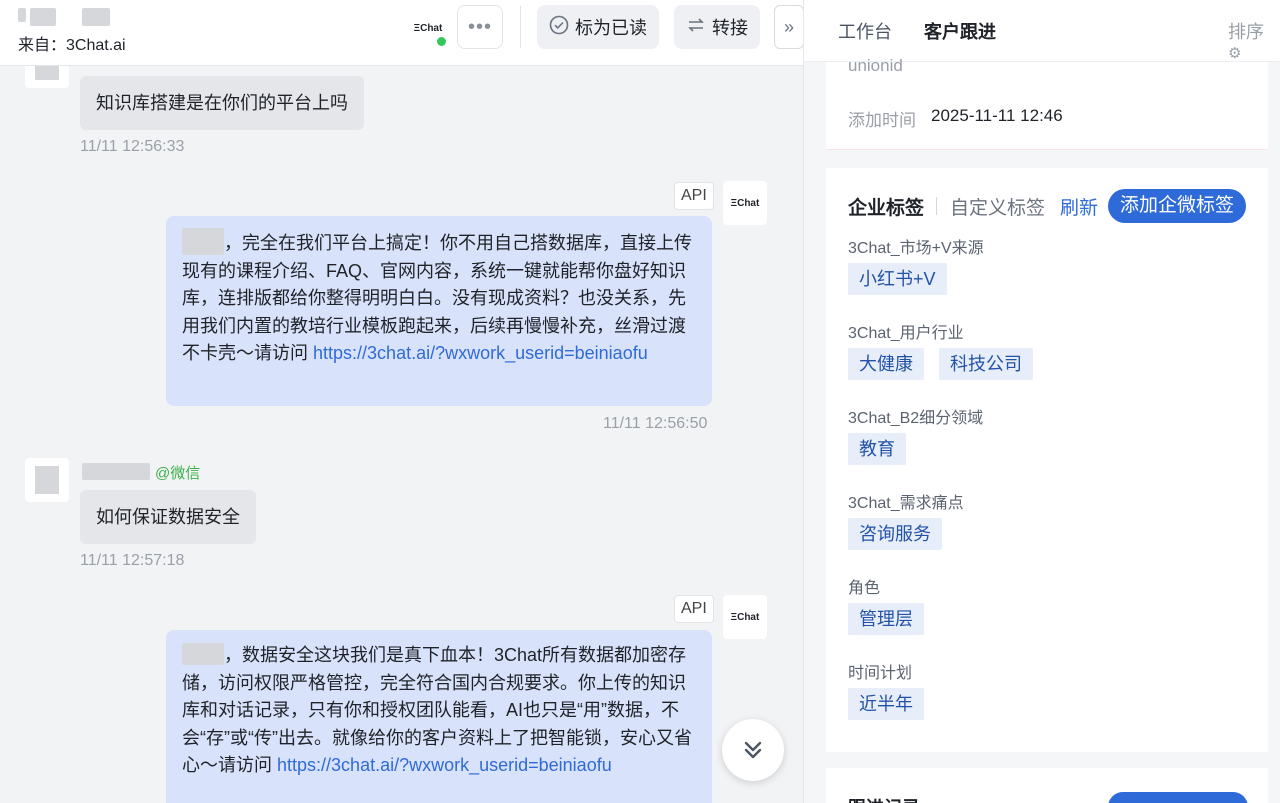 The height and width of the screenshot is (803, 1280). I want to click on unionid-label: unionid, so click(875, 65).